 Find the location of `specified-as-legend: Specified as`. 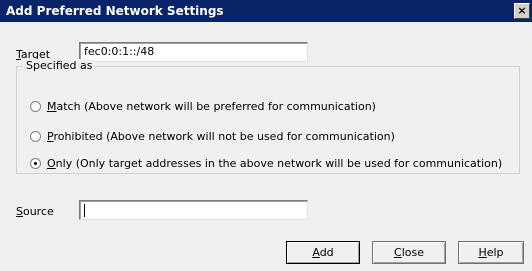

specified-as-legend: Specified as is located at coordinates (59, 65).